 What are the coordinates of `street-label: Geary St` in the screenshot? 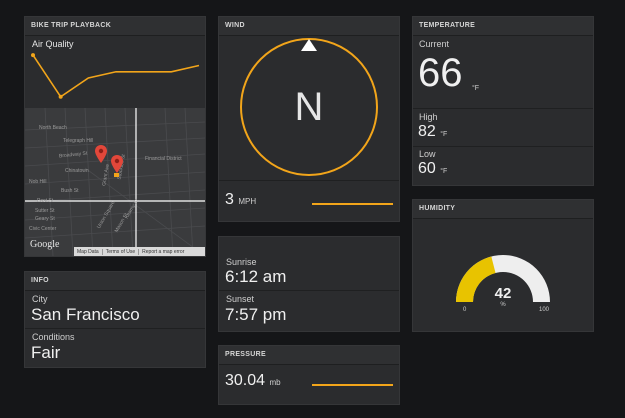 It's located at (45, 219).